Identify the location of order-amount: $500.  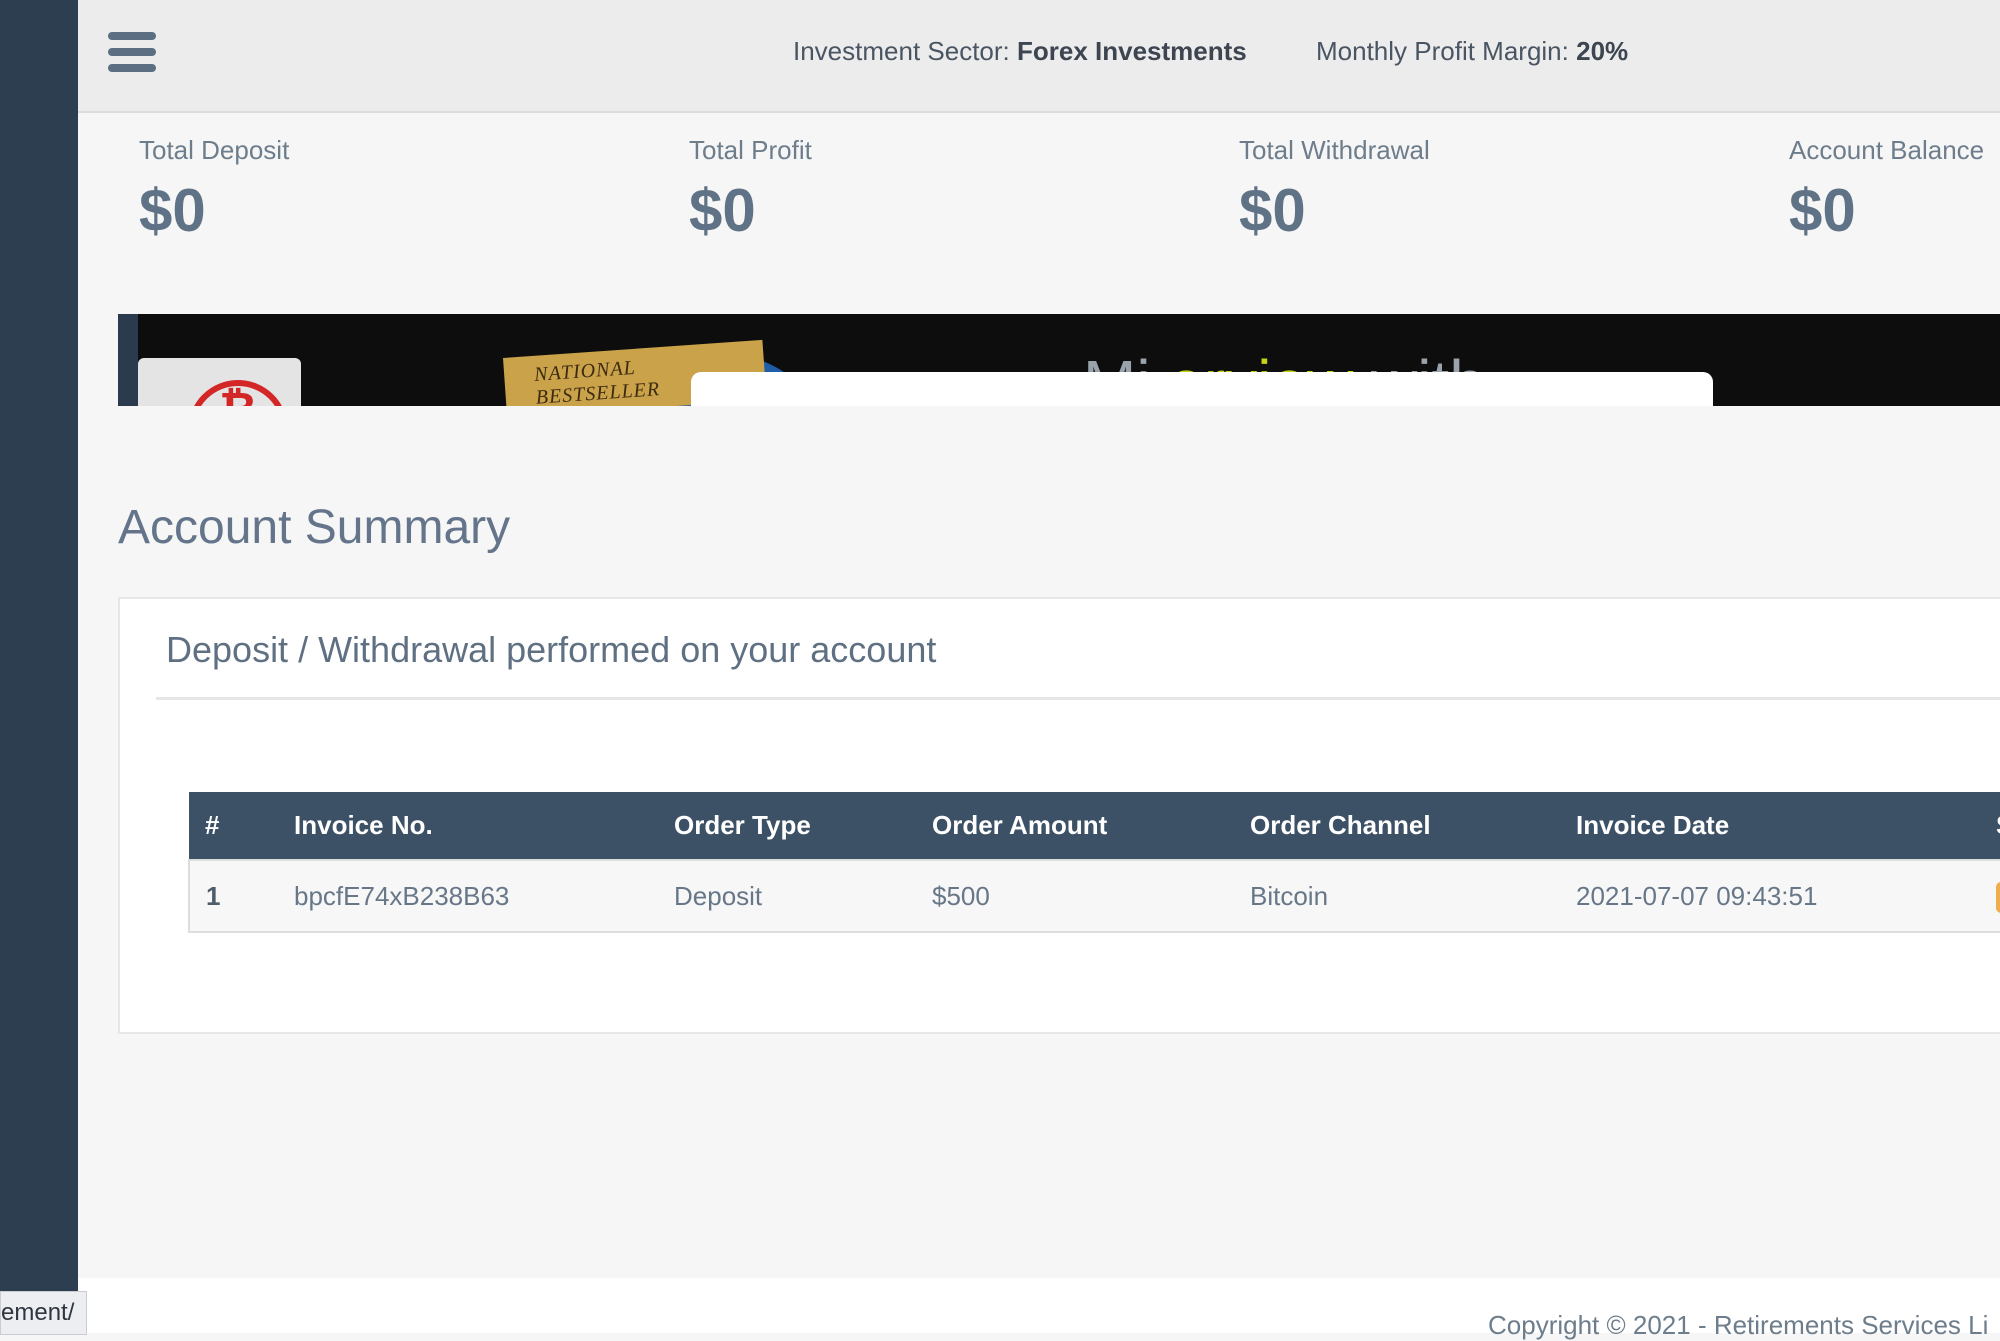
(961, 895).